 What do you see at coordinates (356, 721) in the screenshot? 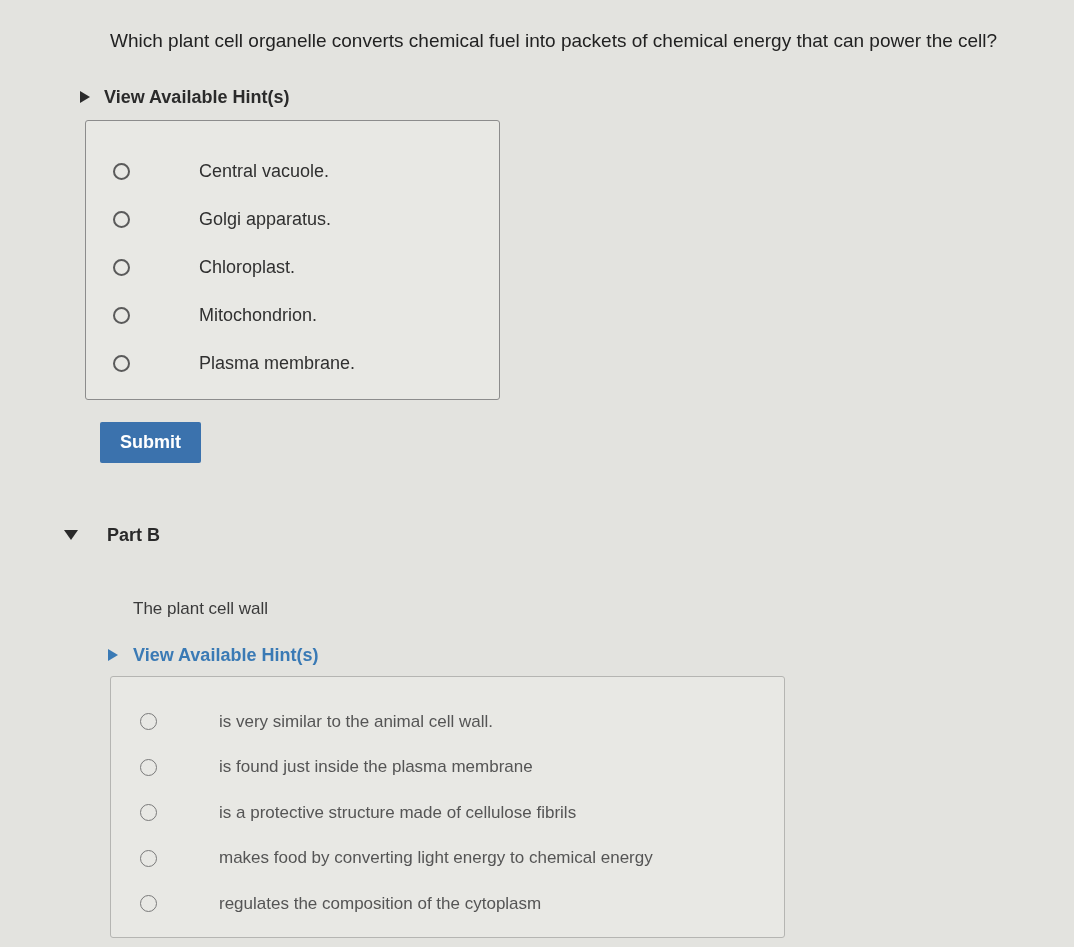
I see `option-label: is very similar to the animal cell wall.` at bounding box center [356, 721].